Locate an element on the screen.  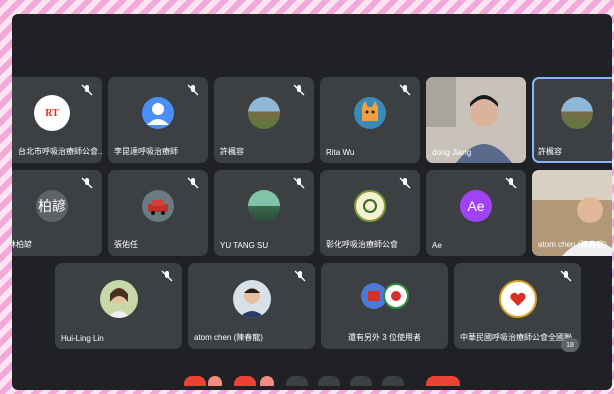
camera-indicator is located at coordinates (267, 381).